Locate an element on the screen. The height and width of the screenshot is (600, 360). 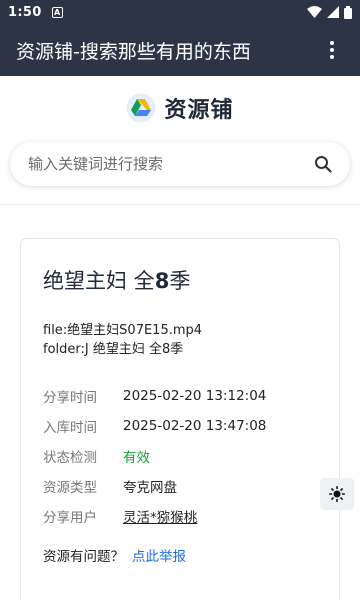
battery-icon is located at coordinates (348, 12).